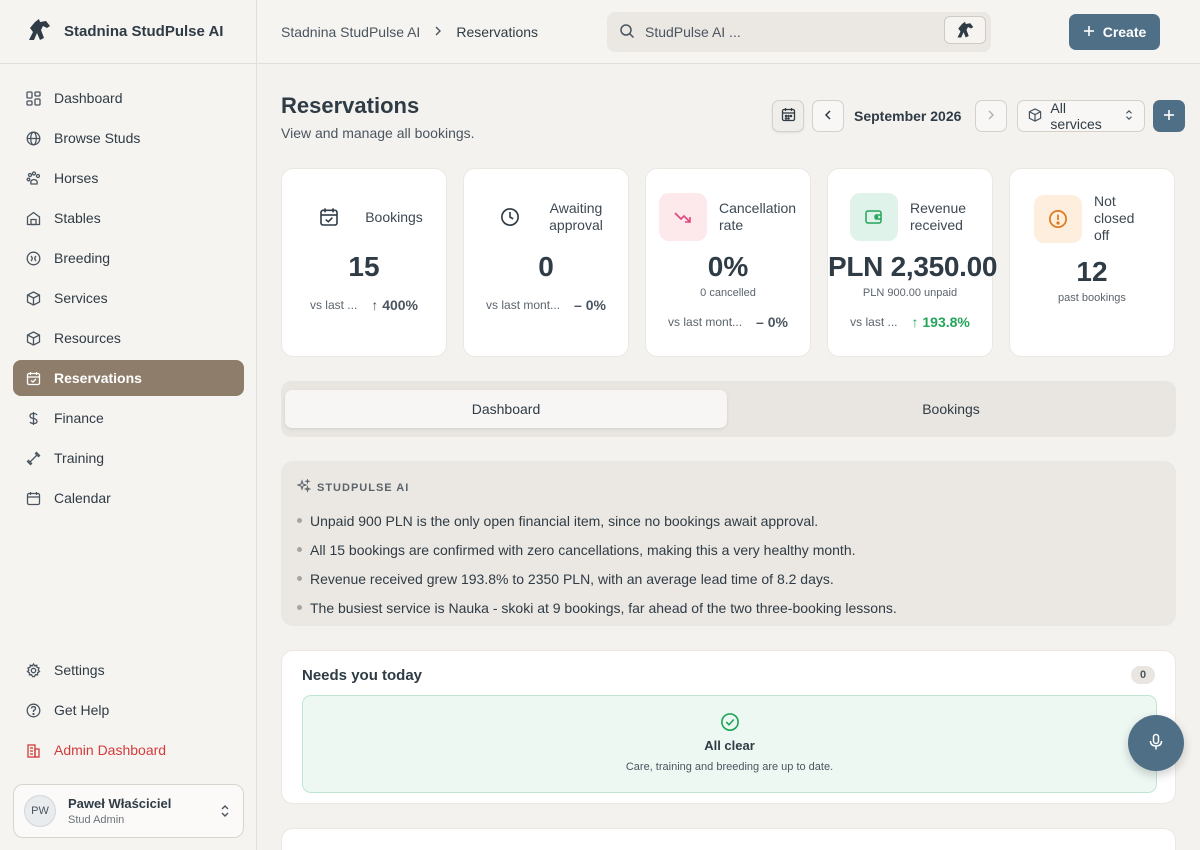 This screenshot has width=1200, height=850. Describe the element at coordinates (938, 216) in the screenshot. I see `stat-label: Revenue received` at that location.